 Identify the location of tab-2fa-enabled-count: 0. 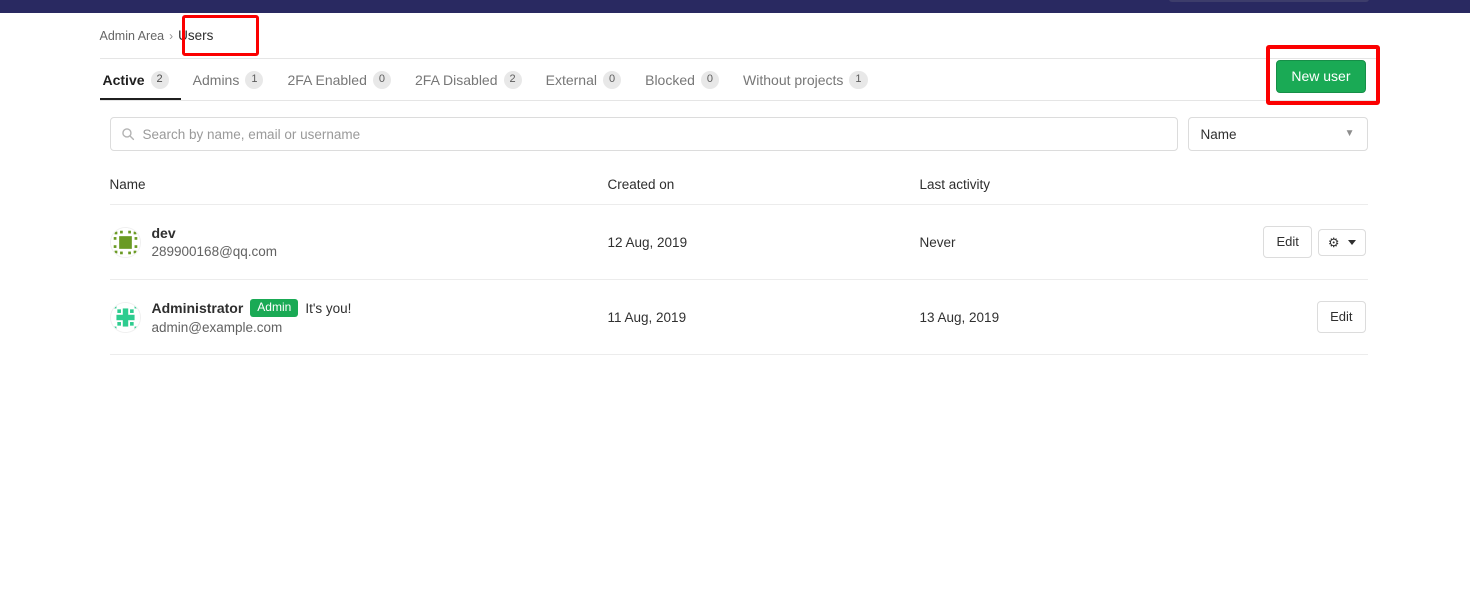
(381, 80).